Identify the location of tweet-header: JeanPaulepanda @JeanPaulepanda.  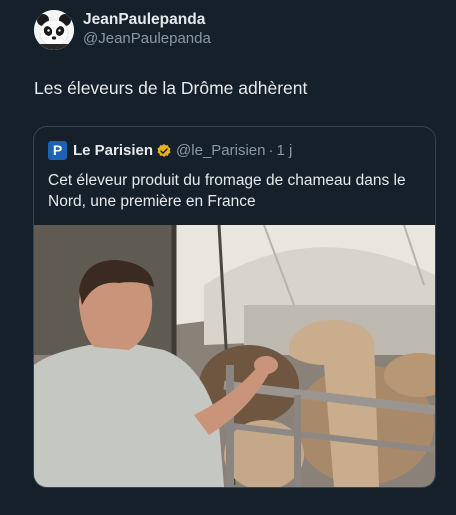
(122, 30).